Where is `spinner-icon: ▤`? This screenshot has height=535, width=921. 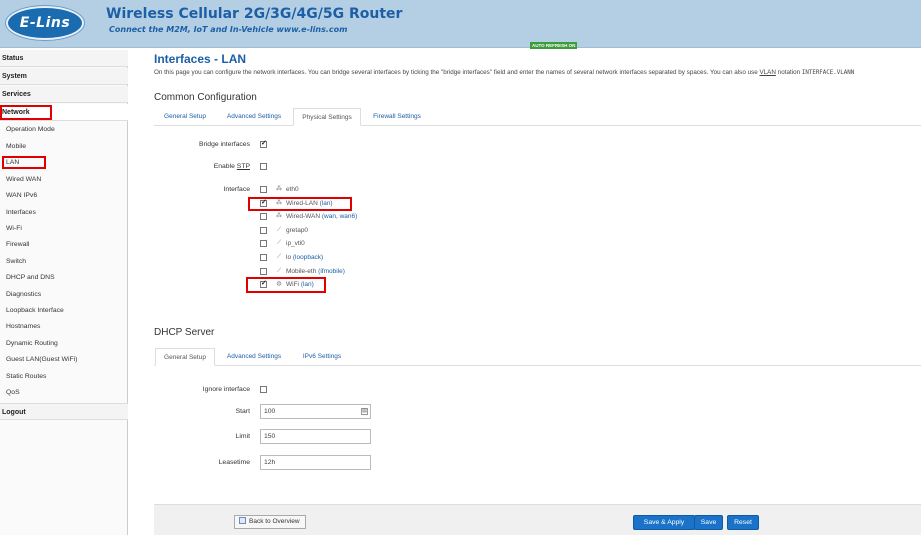
spinner-icon: ▤ is located at coordinates (364, 411).